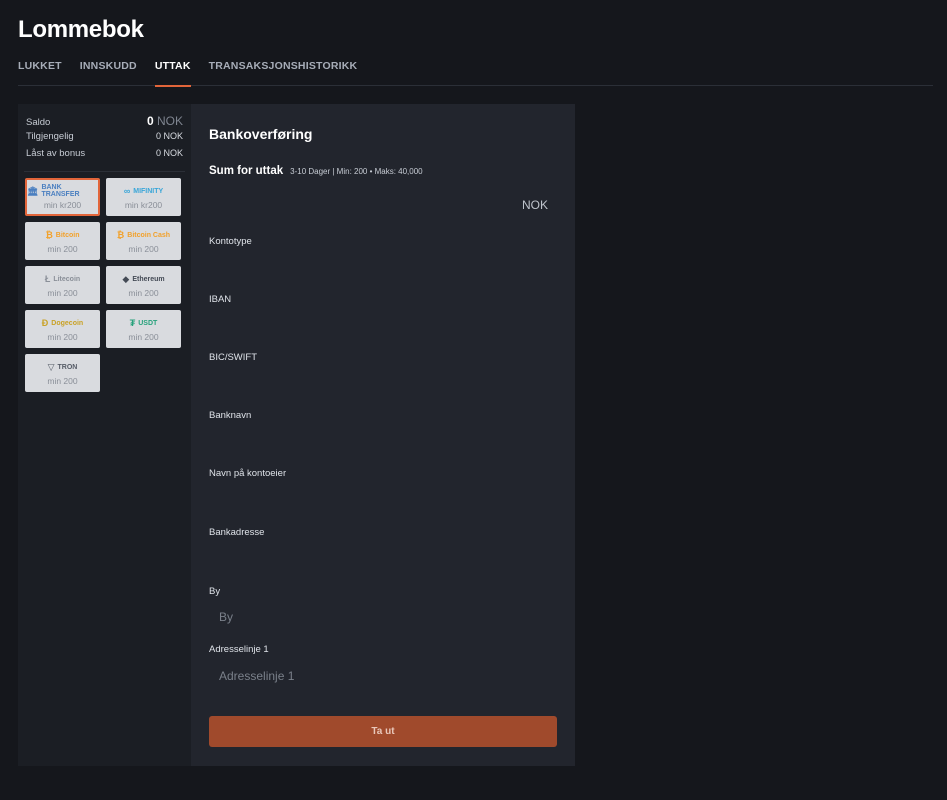 This screenshot has height=800, width=947. I want to click on ethereum-icon: ◆, so click(126, 278).